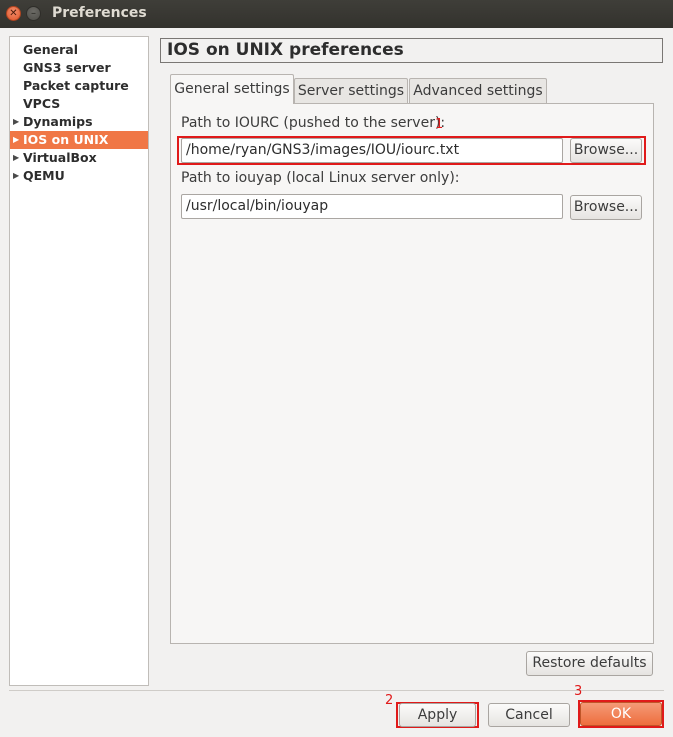 This screenshot has height=737, width=673. Describe the element at coordinates (529, 715) in the screenshot. I see `cancel-button: Cancel` at that location.